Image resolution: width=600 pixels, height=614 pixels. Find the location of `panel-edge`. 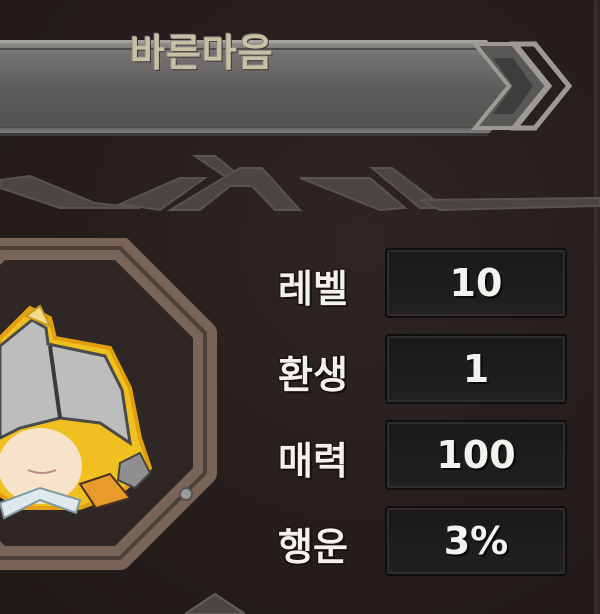

panel-edge is located at coordinates (597, 307).